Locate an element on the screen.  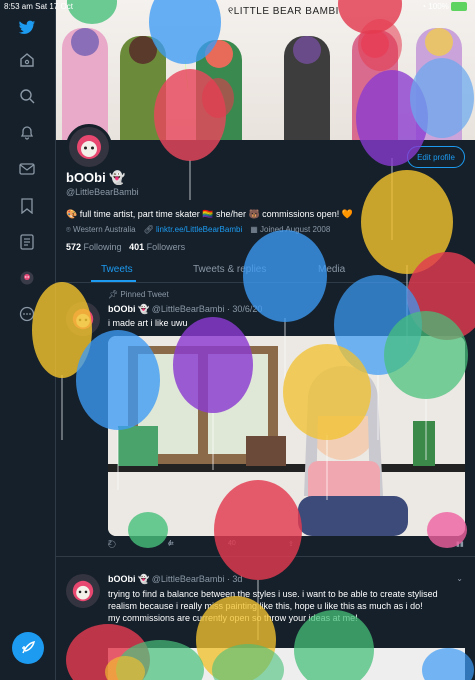
tweet-text: i made art i like uwu is located at coordinates (148, 323).